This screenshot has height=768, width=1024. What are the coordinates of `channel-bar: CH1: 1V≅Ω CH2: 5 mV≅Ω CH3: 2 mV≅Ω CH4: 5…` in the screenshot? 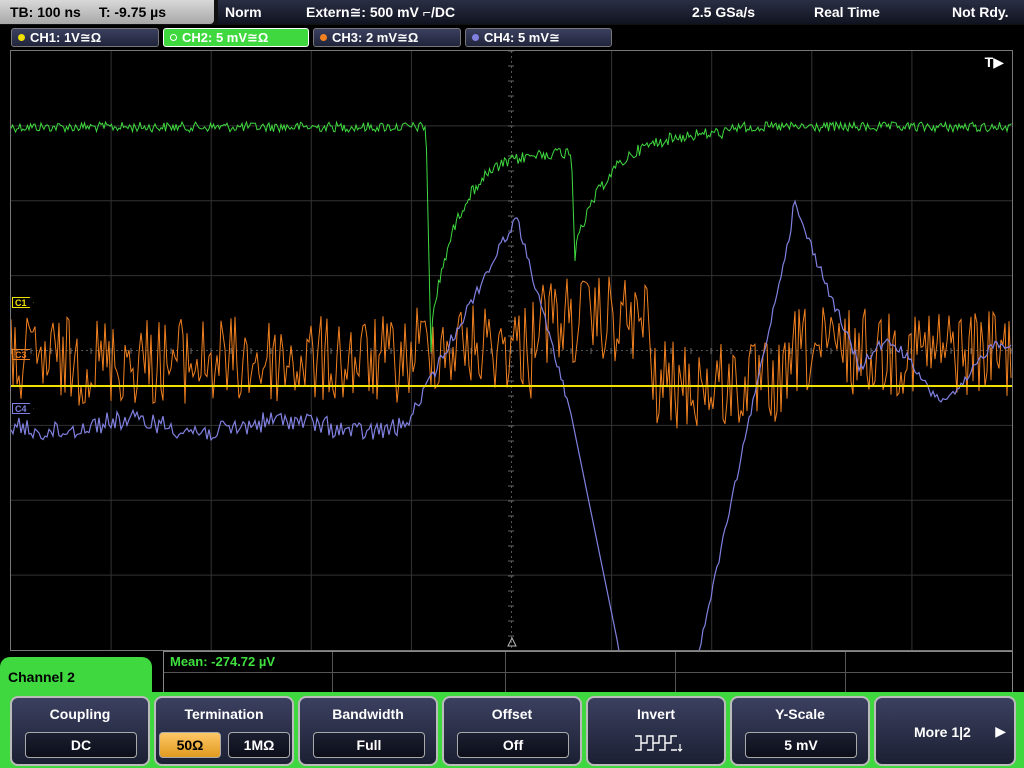 It's located at (512, 37).